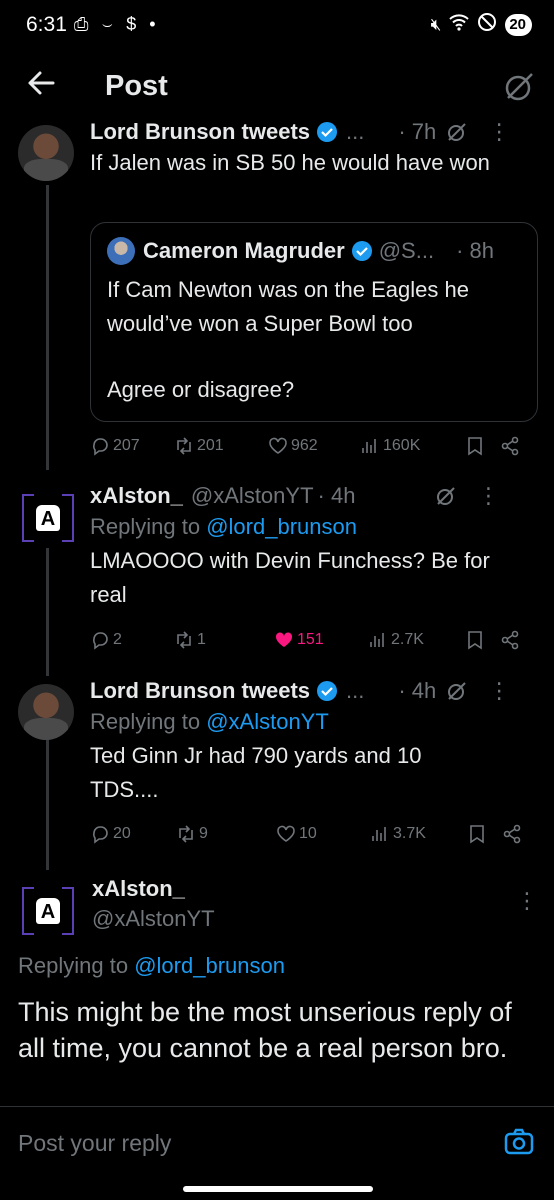  Describe the element at coordinates (290, 162) in the screenshot. I see `tweet-text: If Jalen was in SB 50 he would have won` at that location.